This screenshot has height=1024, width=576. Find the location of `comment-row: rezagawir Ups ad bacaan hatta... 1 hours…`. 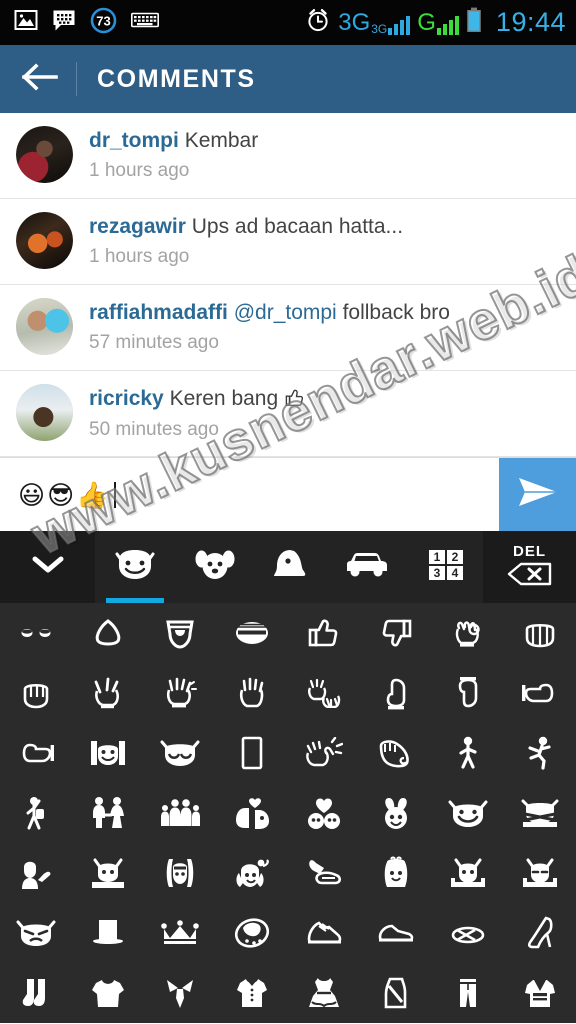

comment-row: rezagawir Ups ad bacaan hatta... 1 hours… is located at coordinates (288, 242).